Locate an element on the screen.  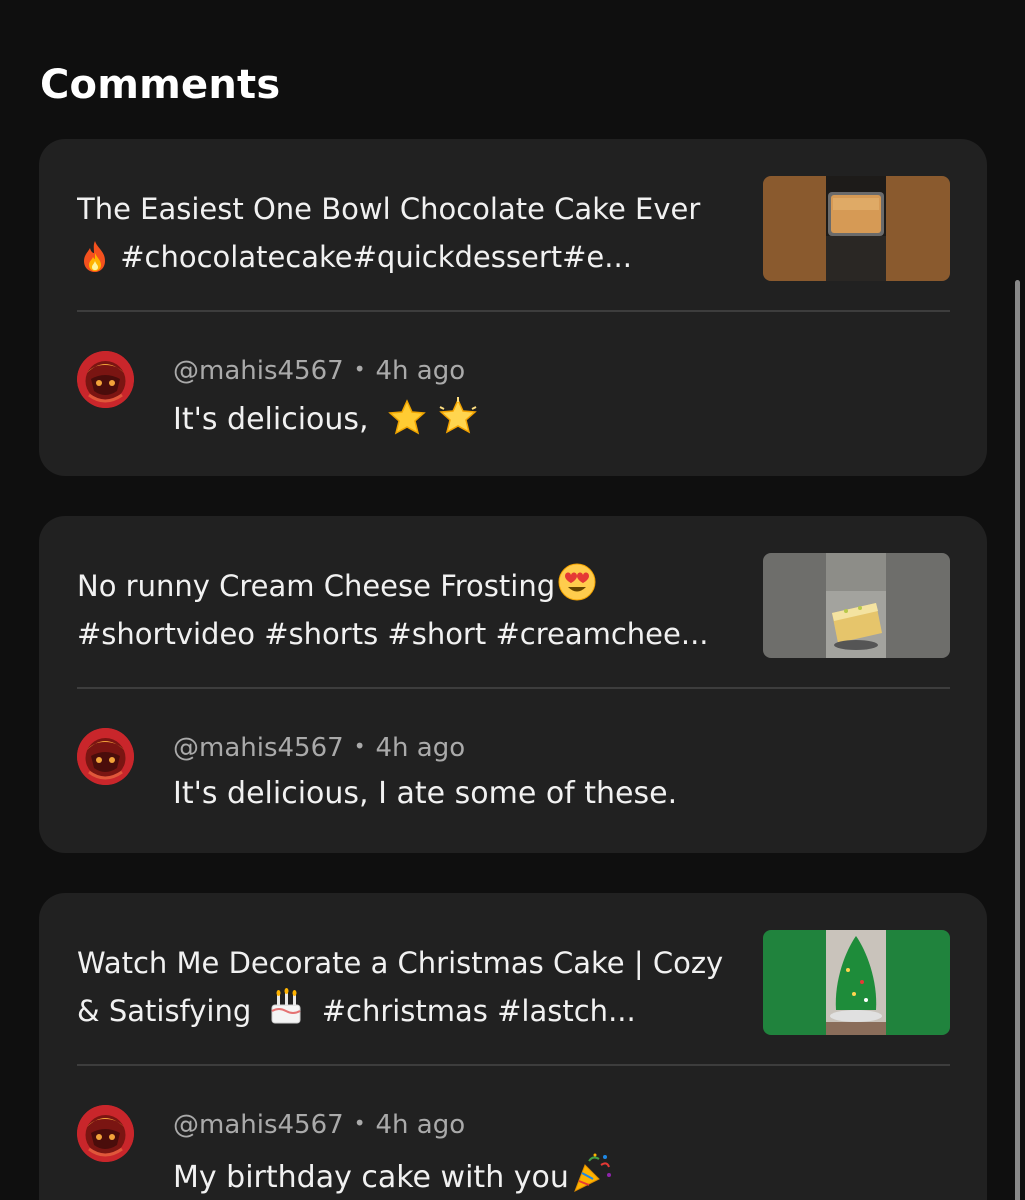
comment-text: It's delicious, I ate some of these. is located at coordinates (425, 794).